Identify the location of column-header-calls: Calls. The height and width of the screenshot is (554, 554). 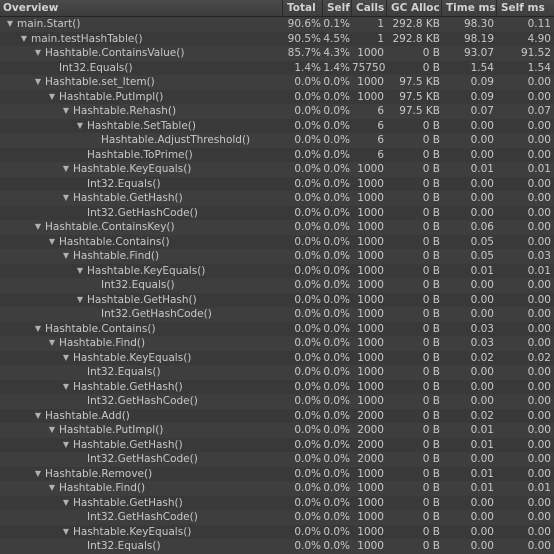
(369, 8).